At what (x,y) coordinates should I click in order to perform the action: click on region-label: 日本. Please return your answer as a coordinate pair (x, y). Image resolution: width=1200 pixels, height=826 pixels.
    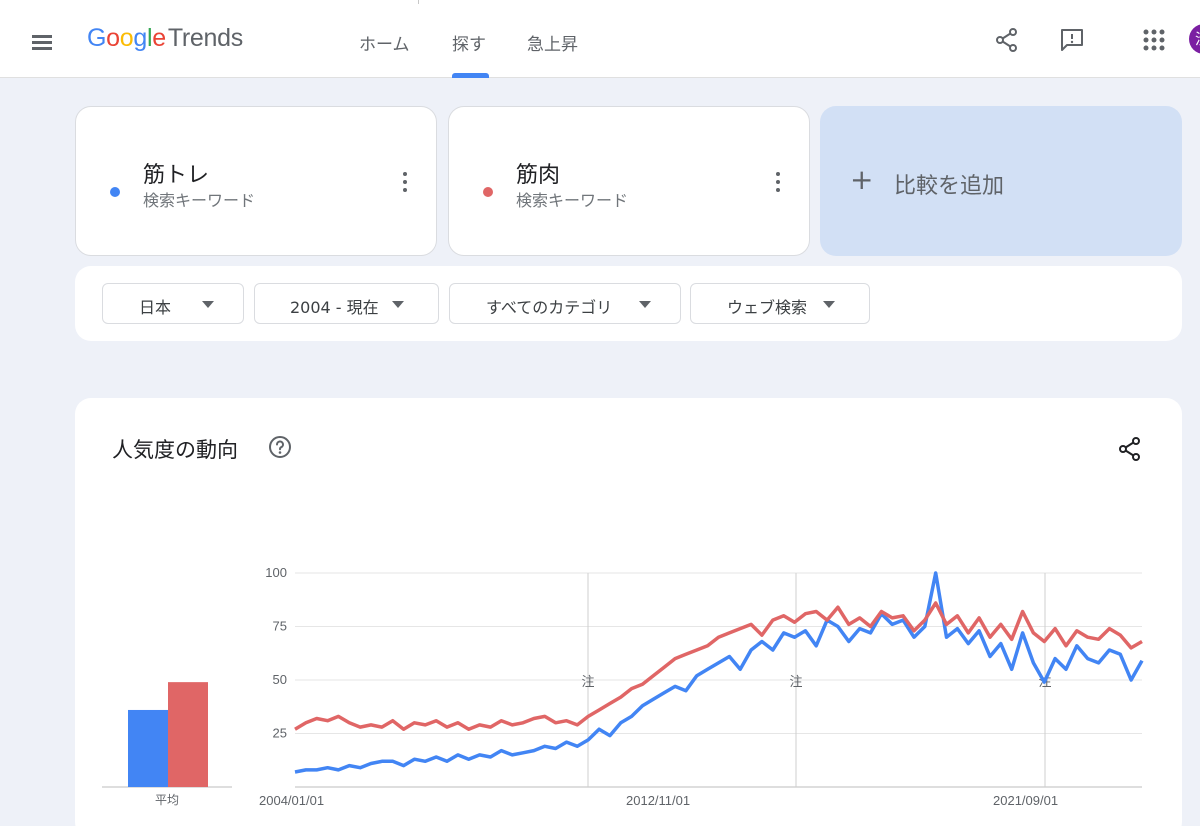
    Looking at the image, I should click on (155, 307).